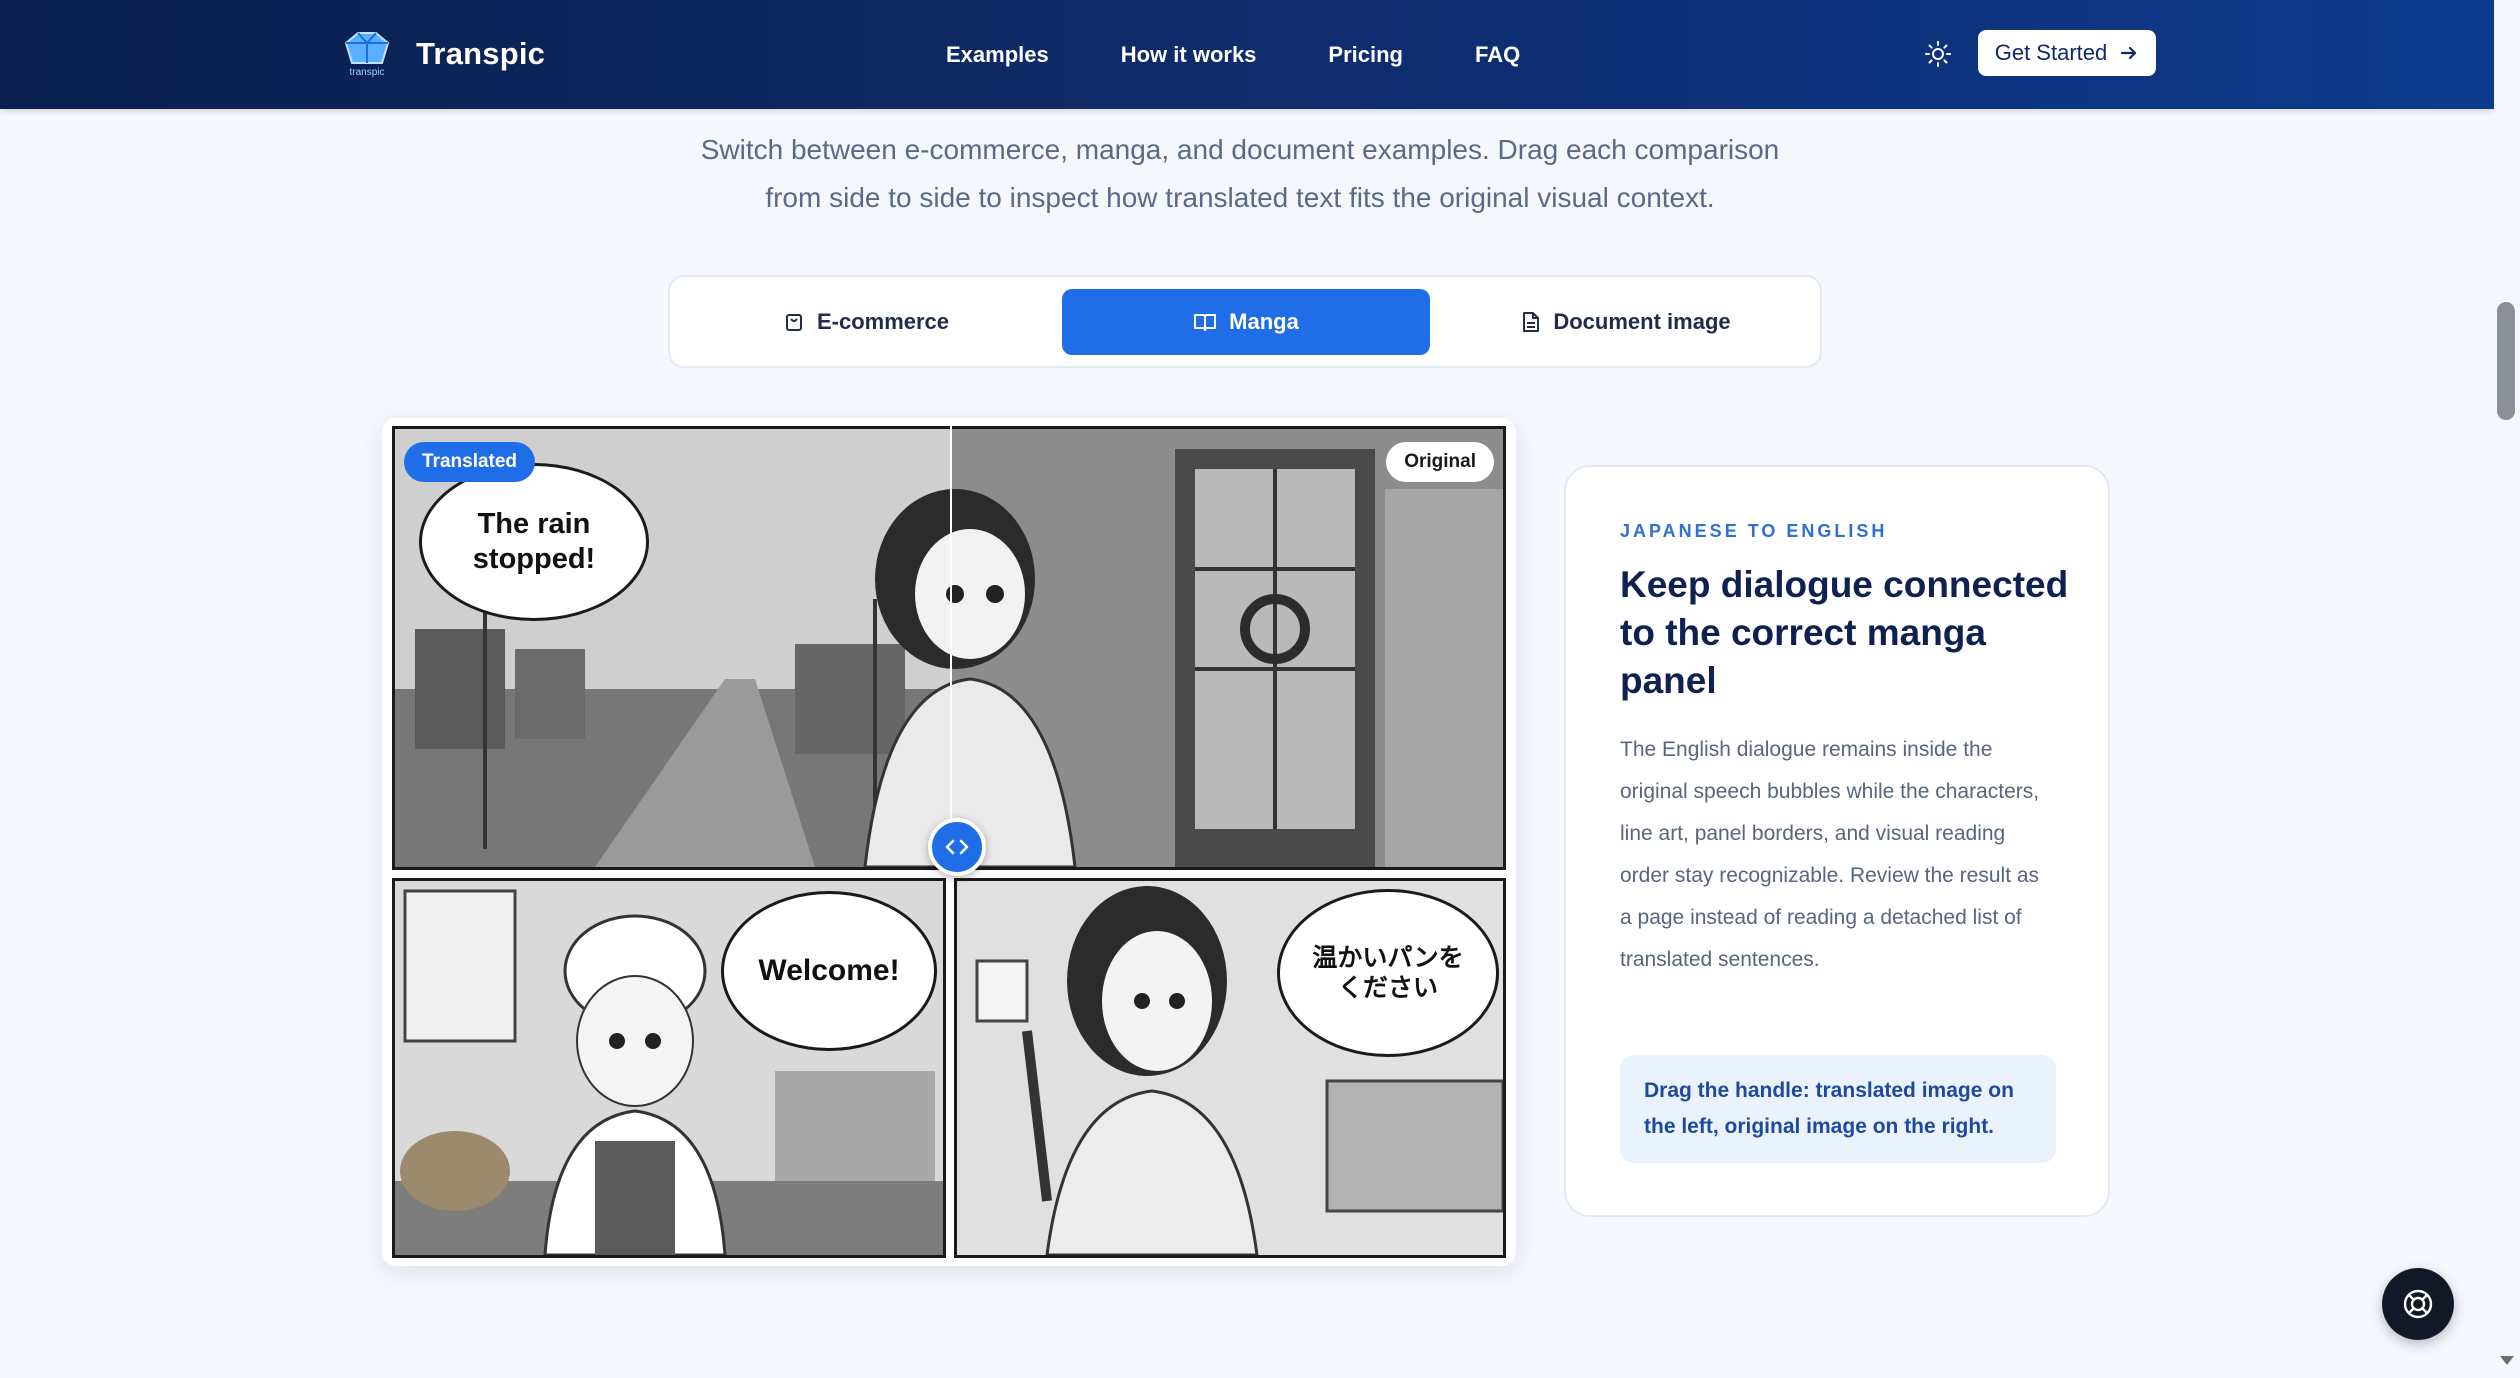 The height and width of the screenshot is (1378, 2520). What do you see at coordinates (669, 1068) in the screenshot?
I see `manga-panel-baker: Welcome!` at bounding box center [669, 1068].